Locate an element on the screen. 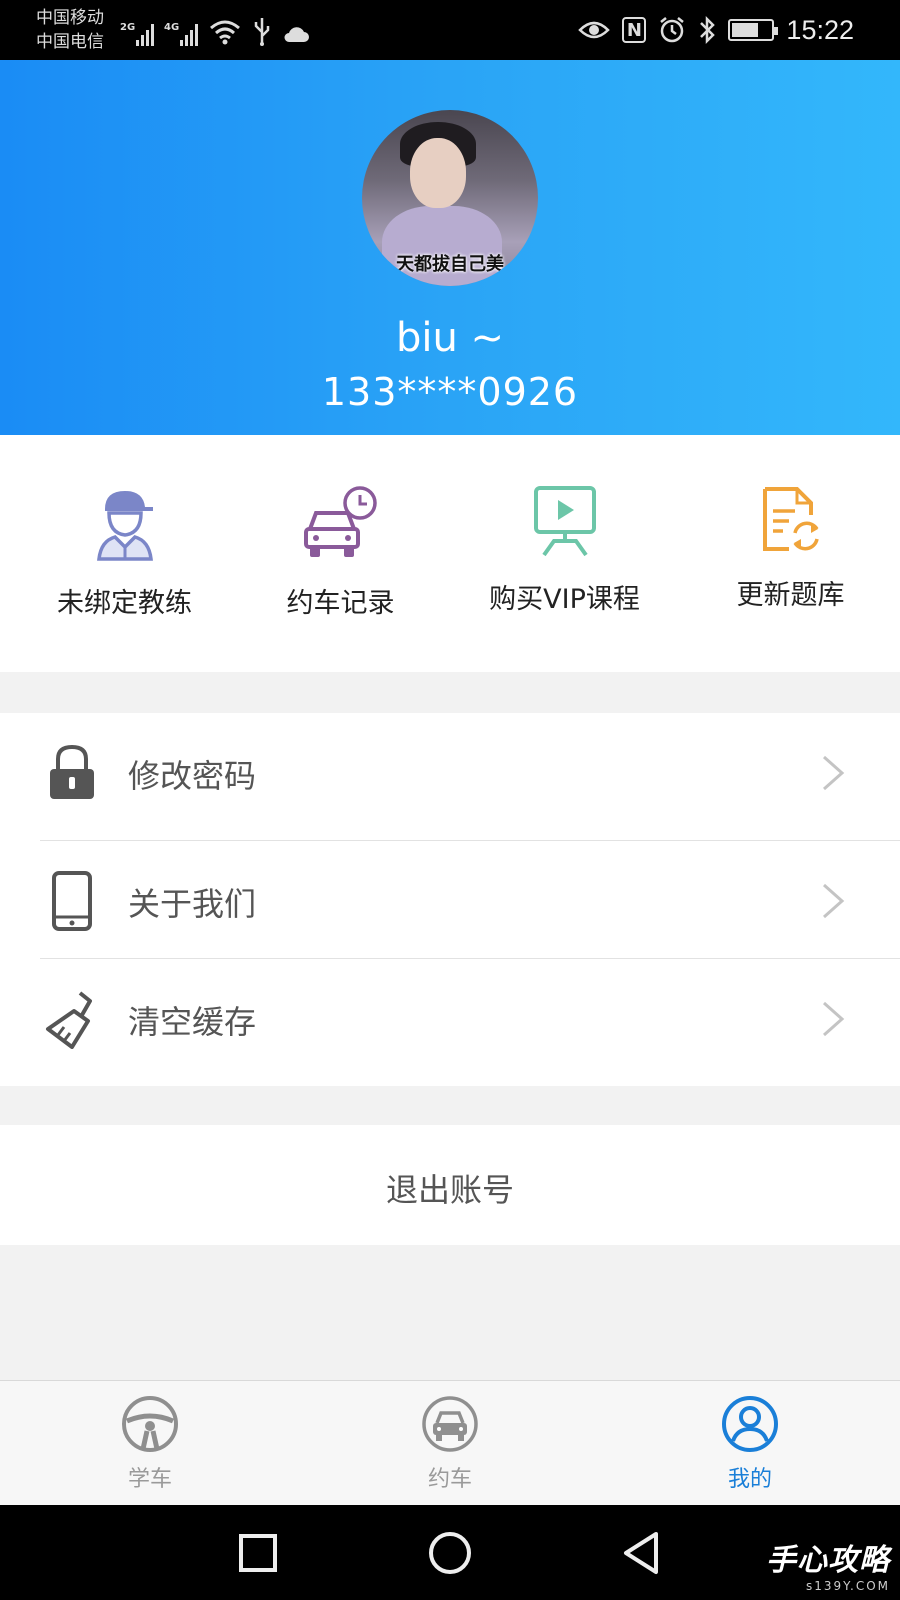 The image size is (900, 1600). tab-book-car: 约车 is located at coordinates (450, 1444).